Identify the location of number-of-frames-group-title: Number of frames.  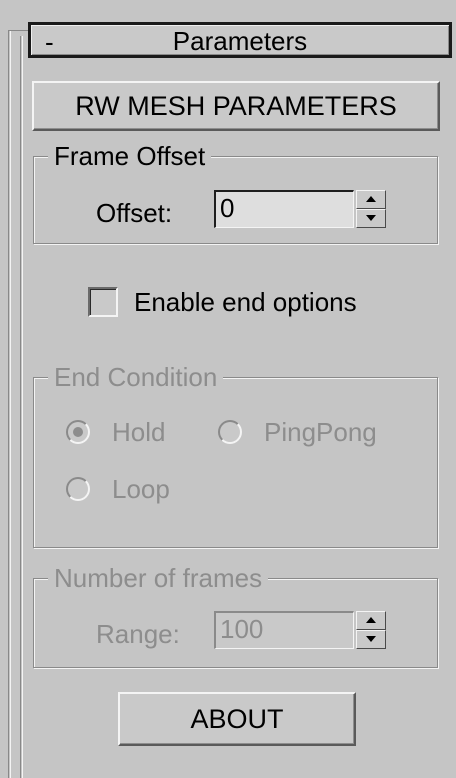
(158, 578).